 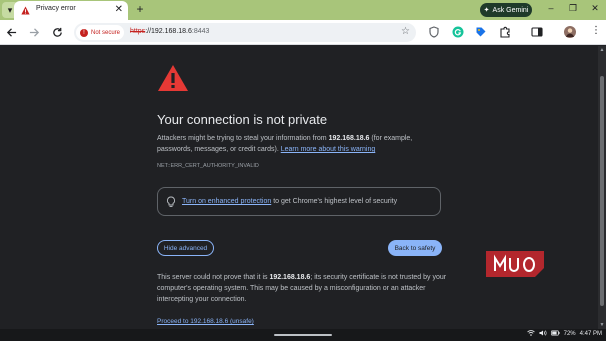 What do you see at coordinates (106, 32) in the screenshot?
I see `security-chip-label: Not secure` at bounding box center [106, 32].